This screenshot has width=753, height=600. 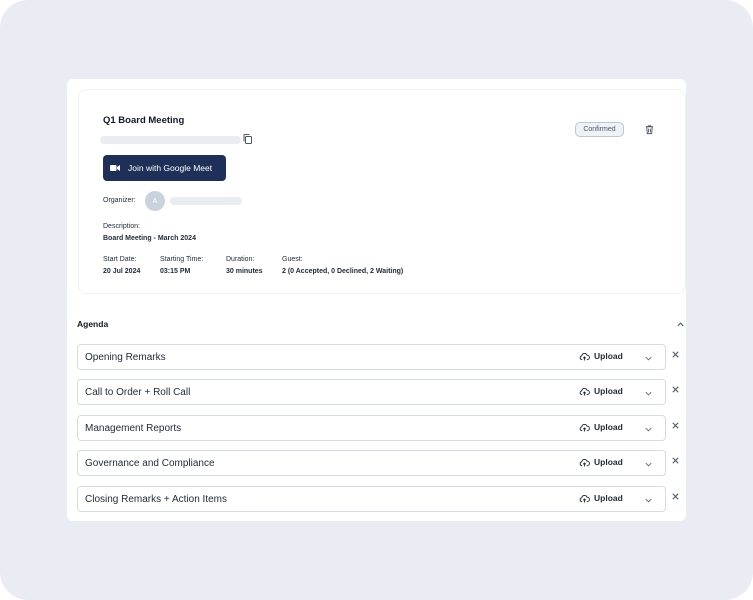 What do you see at coordinates (120, 259) in the screenshot?
I see `start-date-label: Start Date:` at bounding box center [120, 259].